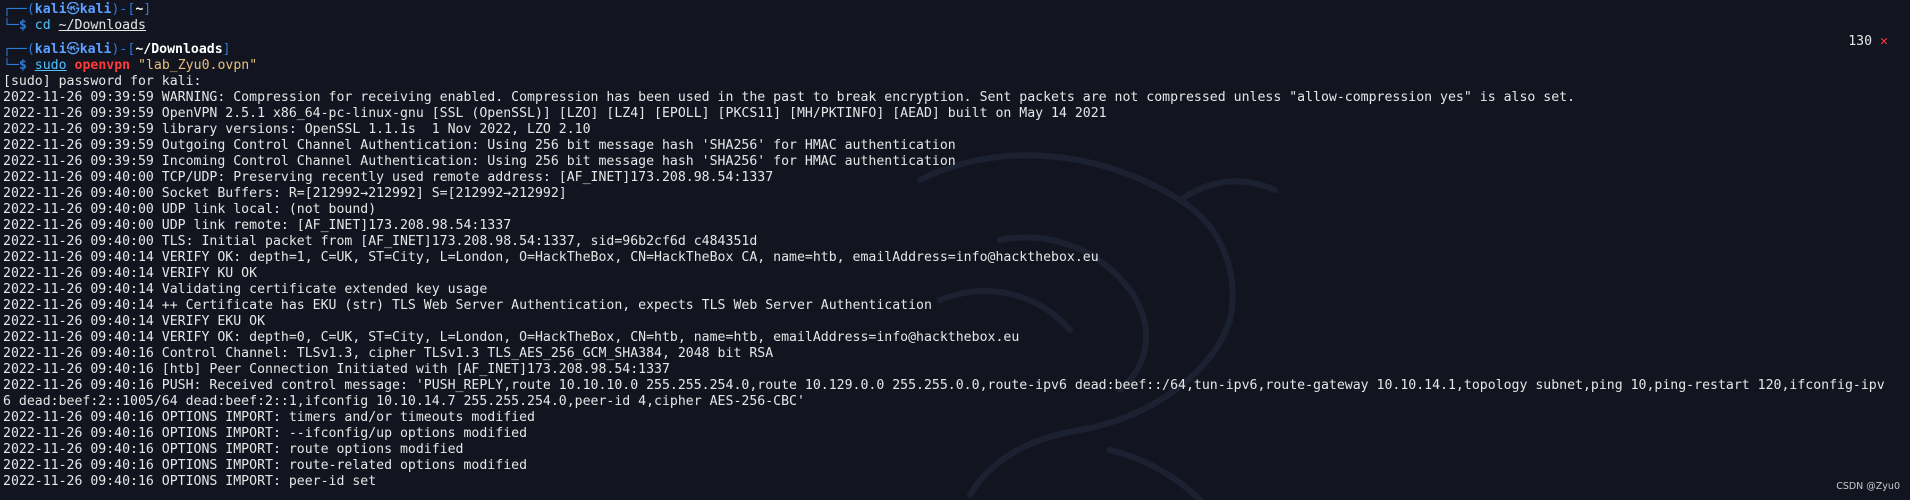 The height and width of the screenshot is (500, 1910). I want to click on sudo-command: sudo, so click(50, 65).